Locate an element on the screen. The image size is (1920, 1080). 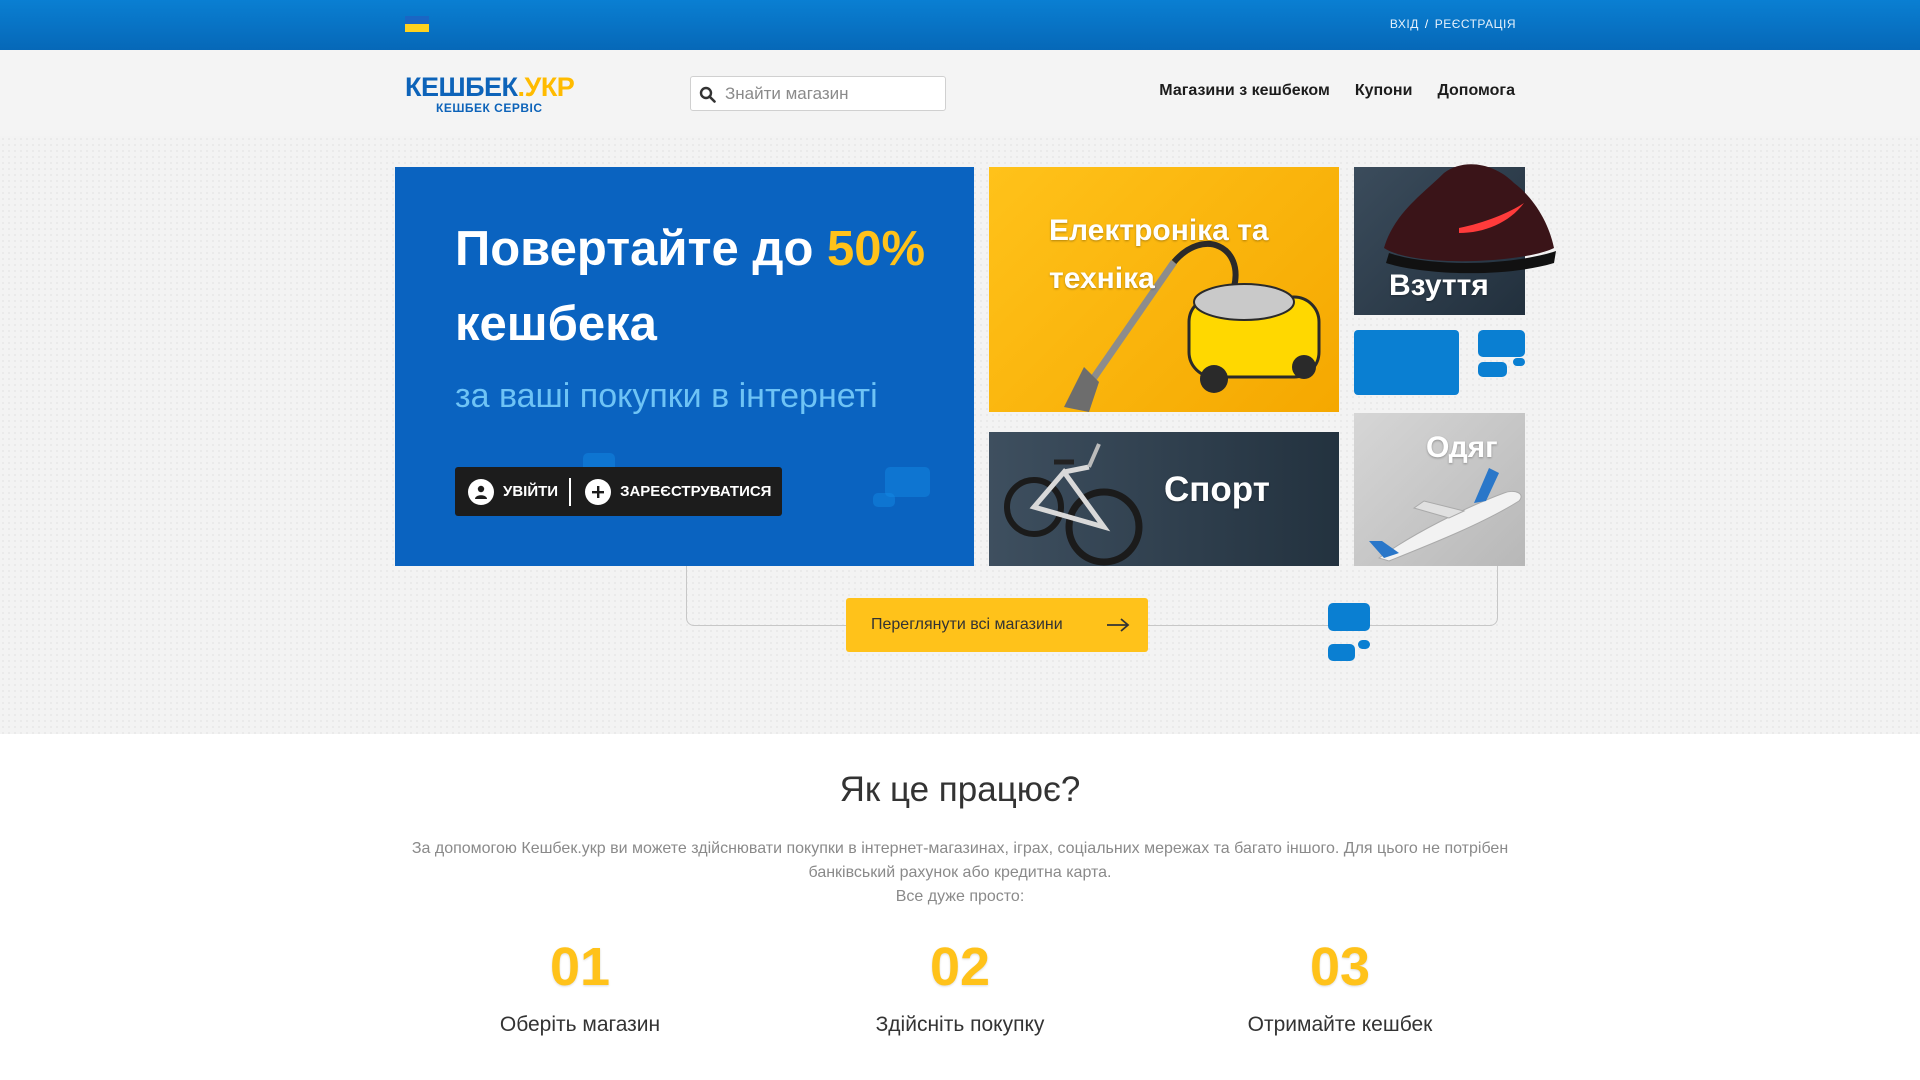
view-all-stores-button: Переглянути всі магазини is located at coordinates (997, 625).